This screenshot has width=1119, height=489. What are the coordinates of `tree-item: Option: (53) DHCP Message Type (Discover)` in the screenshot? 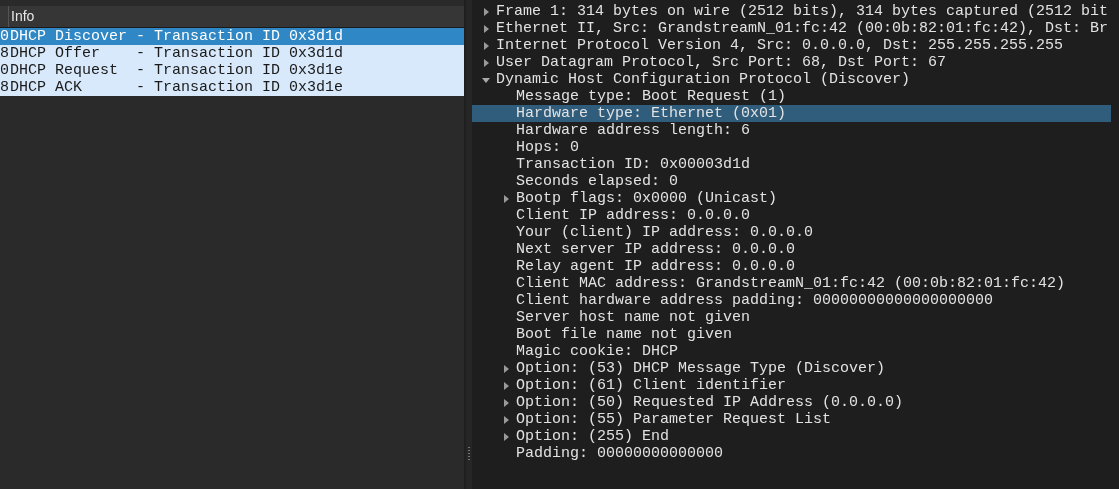 It's located at (791, 368).